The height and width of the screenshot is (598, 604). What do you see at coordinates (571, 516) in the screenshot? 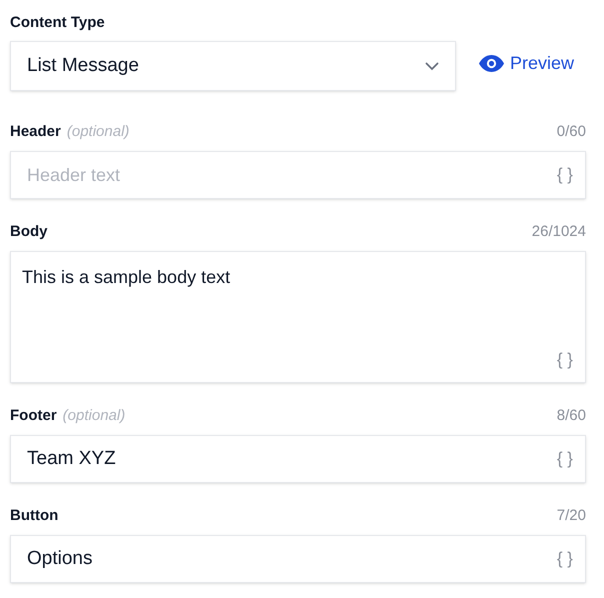
I see `character-count: 7/20` at bounding box center [571, 516].